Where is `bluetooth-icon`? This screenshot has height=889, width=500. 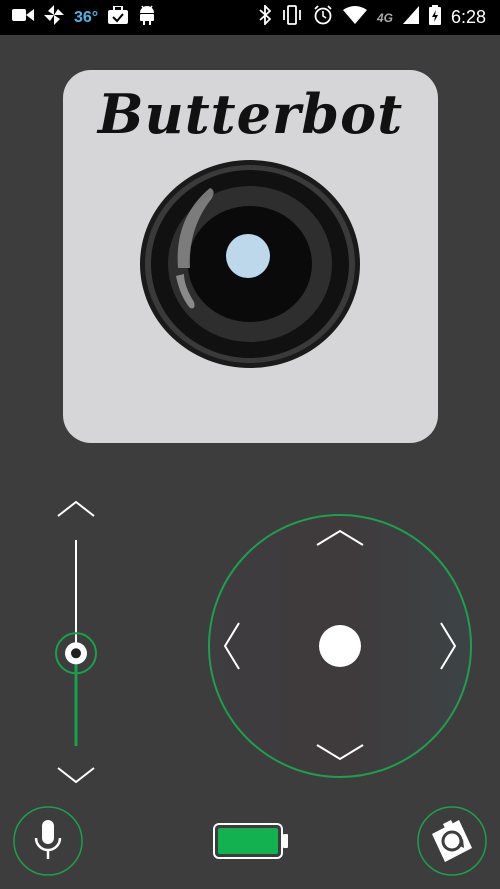 bluetooth-icon is located at coordinates (265, 16).